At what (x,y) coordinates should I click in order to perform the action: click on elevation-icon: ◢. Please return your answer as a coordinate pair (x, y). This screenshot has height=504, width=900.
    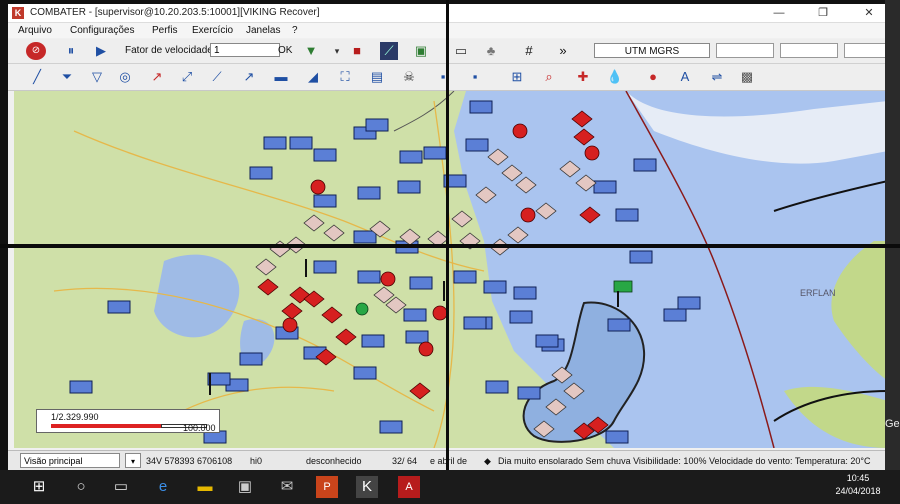
    Looking at the image, I should click on (313, 77).